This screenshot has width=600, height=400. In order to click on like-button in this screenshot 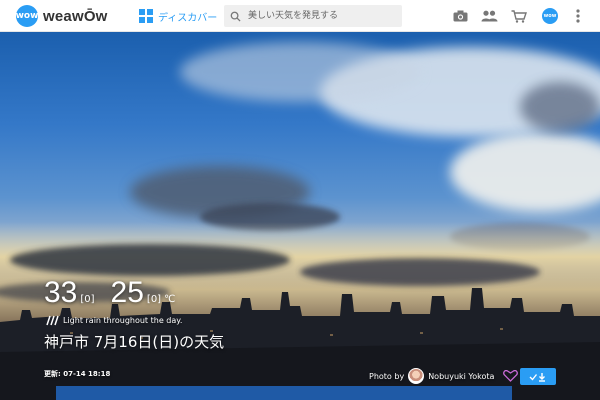, I will do `click(510, 376)`.